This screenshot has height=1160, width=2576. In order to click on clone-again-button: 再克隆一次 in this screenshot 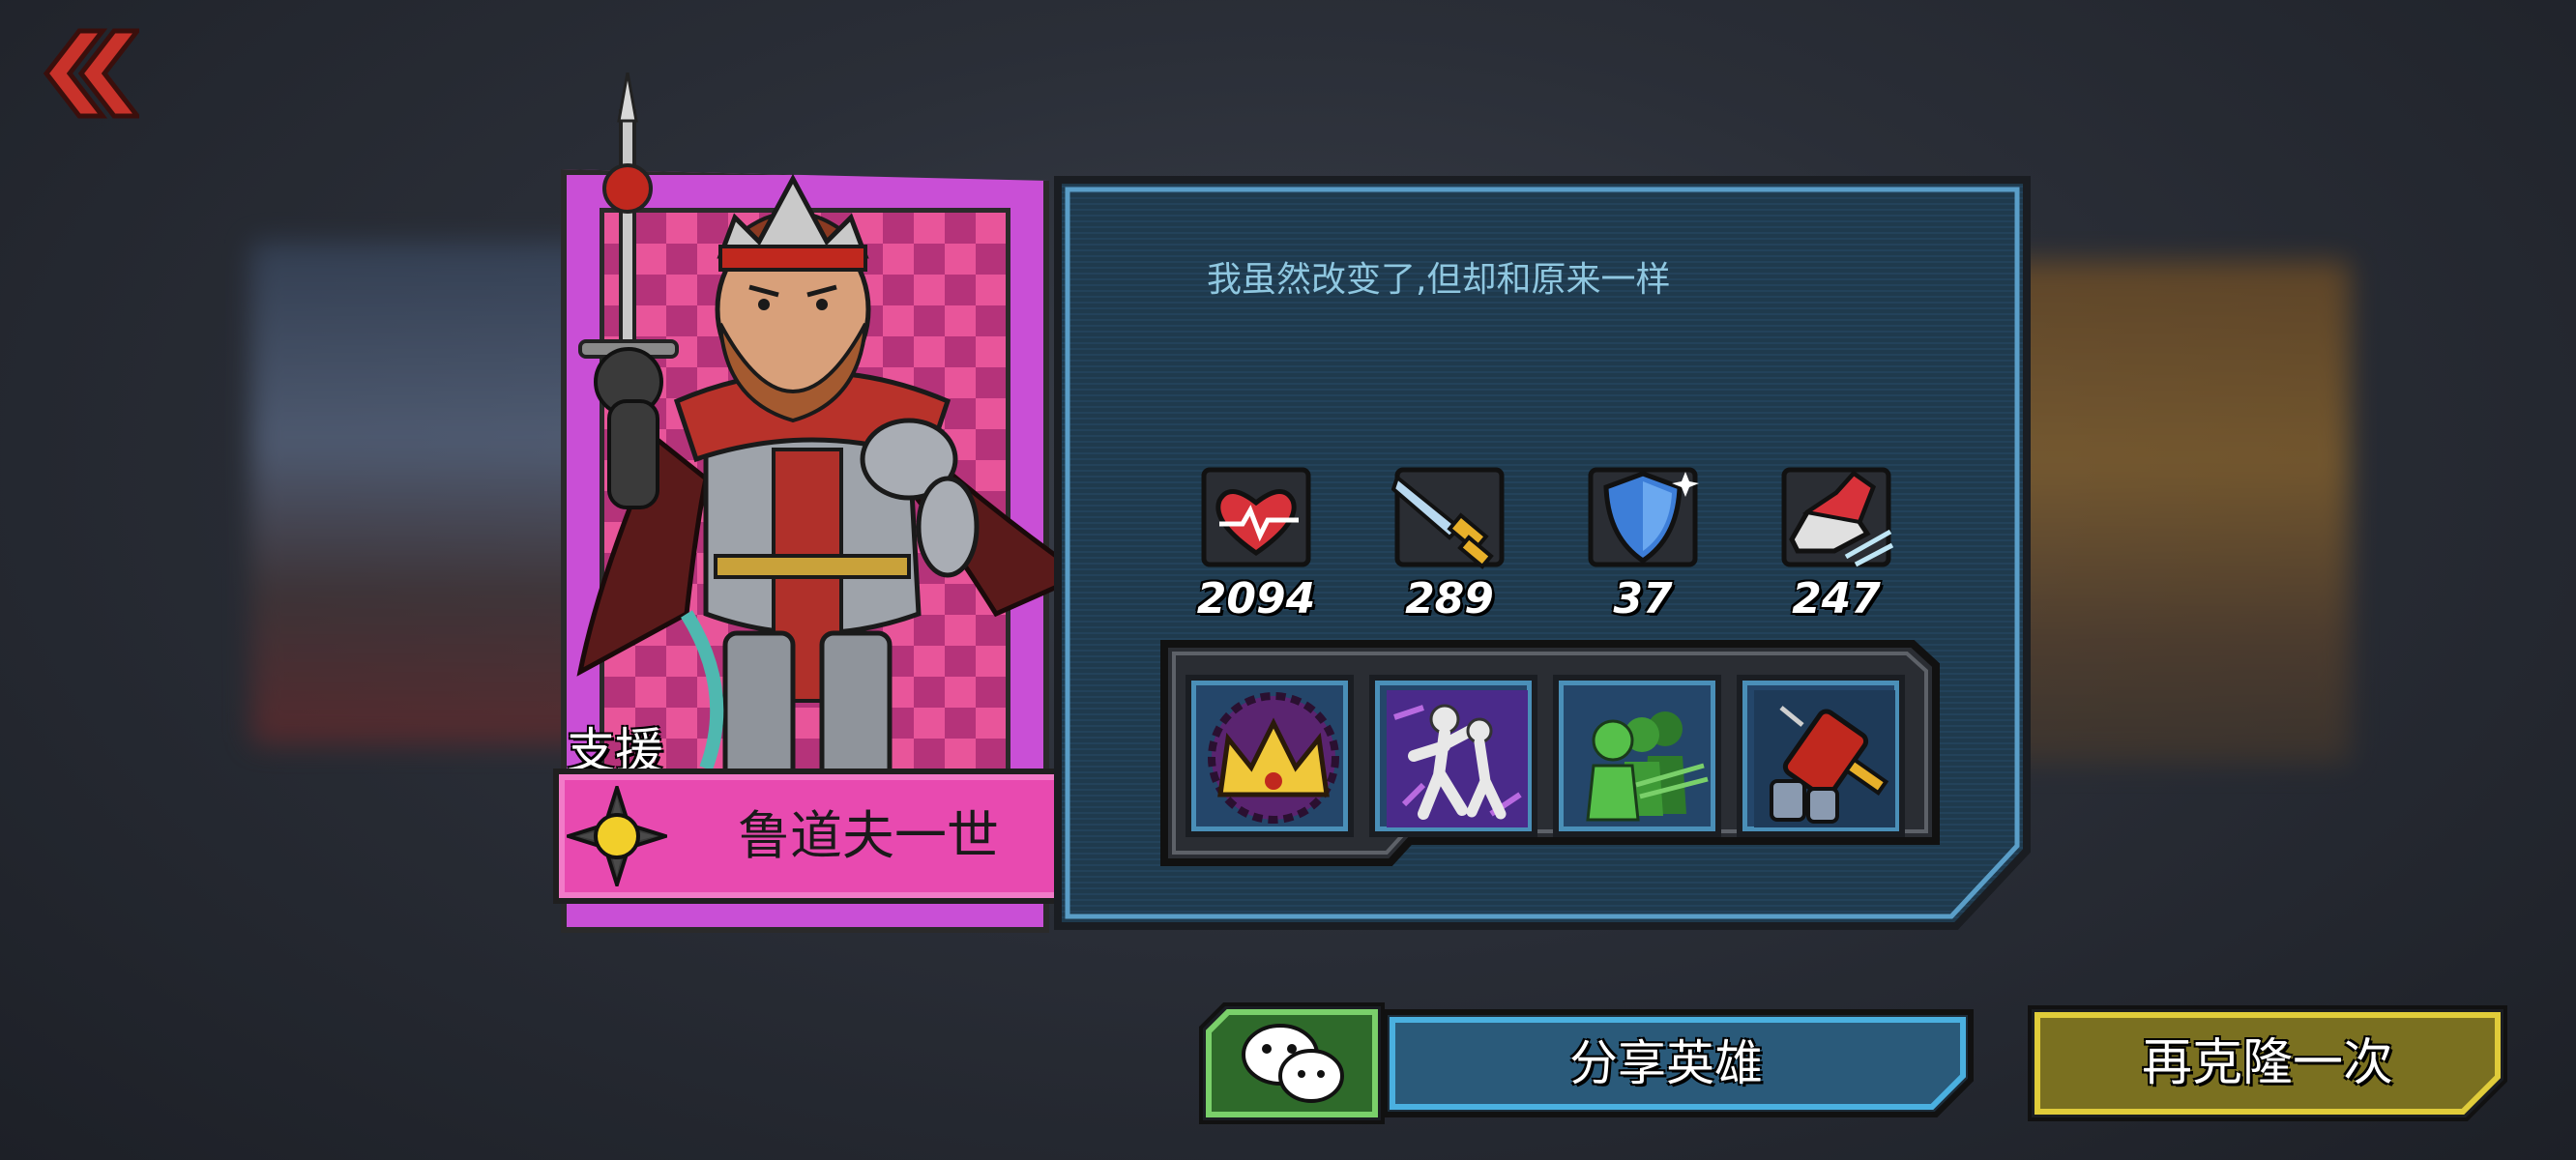, I will do `click(2267, 1063)`.